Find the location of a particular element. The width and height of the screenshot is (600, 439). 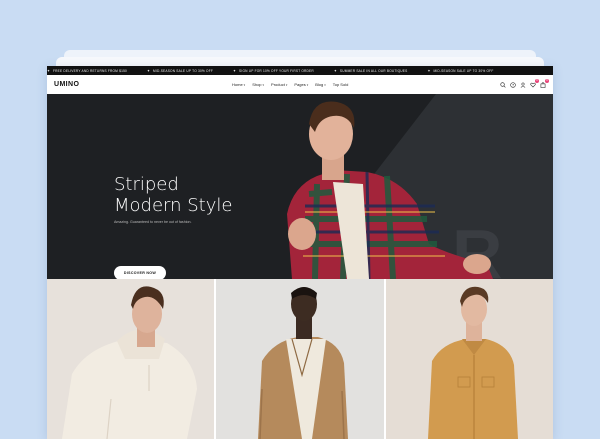

ticker-item: ✦ FREE DELIVERY AND RETURNS FROM $150 is located at coordinates (87, 70).